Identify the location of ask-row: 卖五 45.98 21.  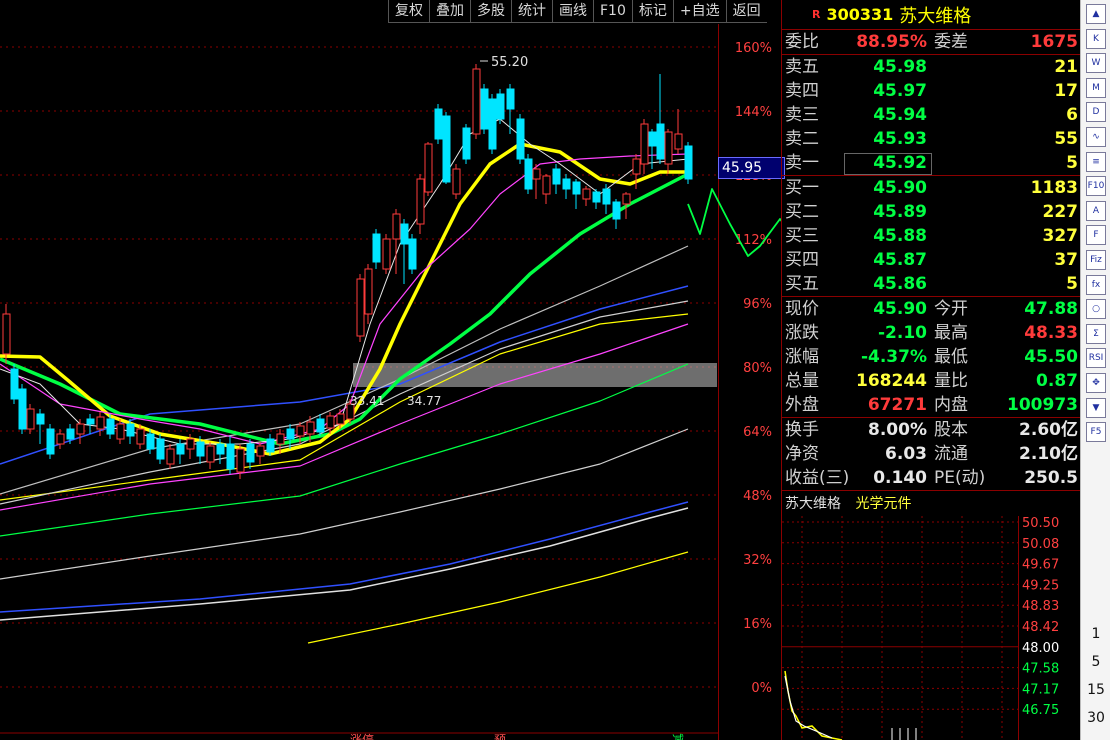
(931, 67).